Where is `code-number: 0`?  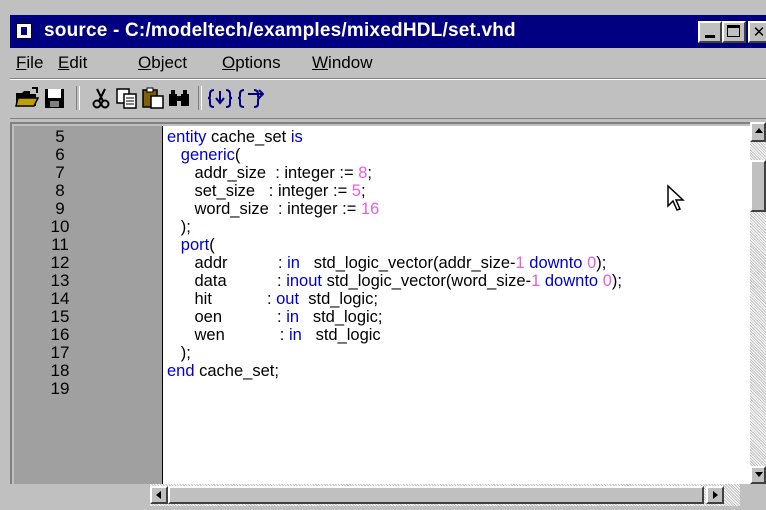
code-number: 0 is located at coordinates (607, 281).